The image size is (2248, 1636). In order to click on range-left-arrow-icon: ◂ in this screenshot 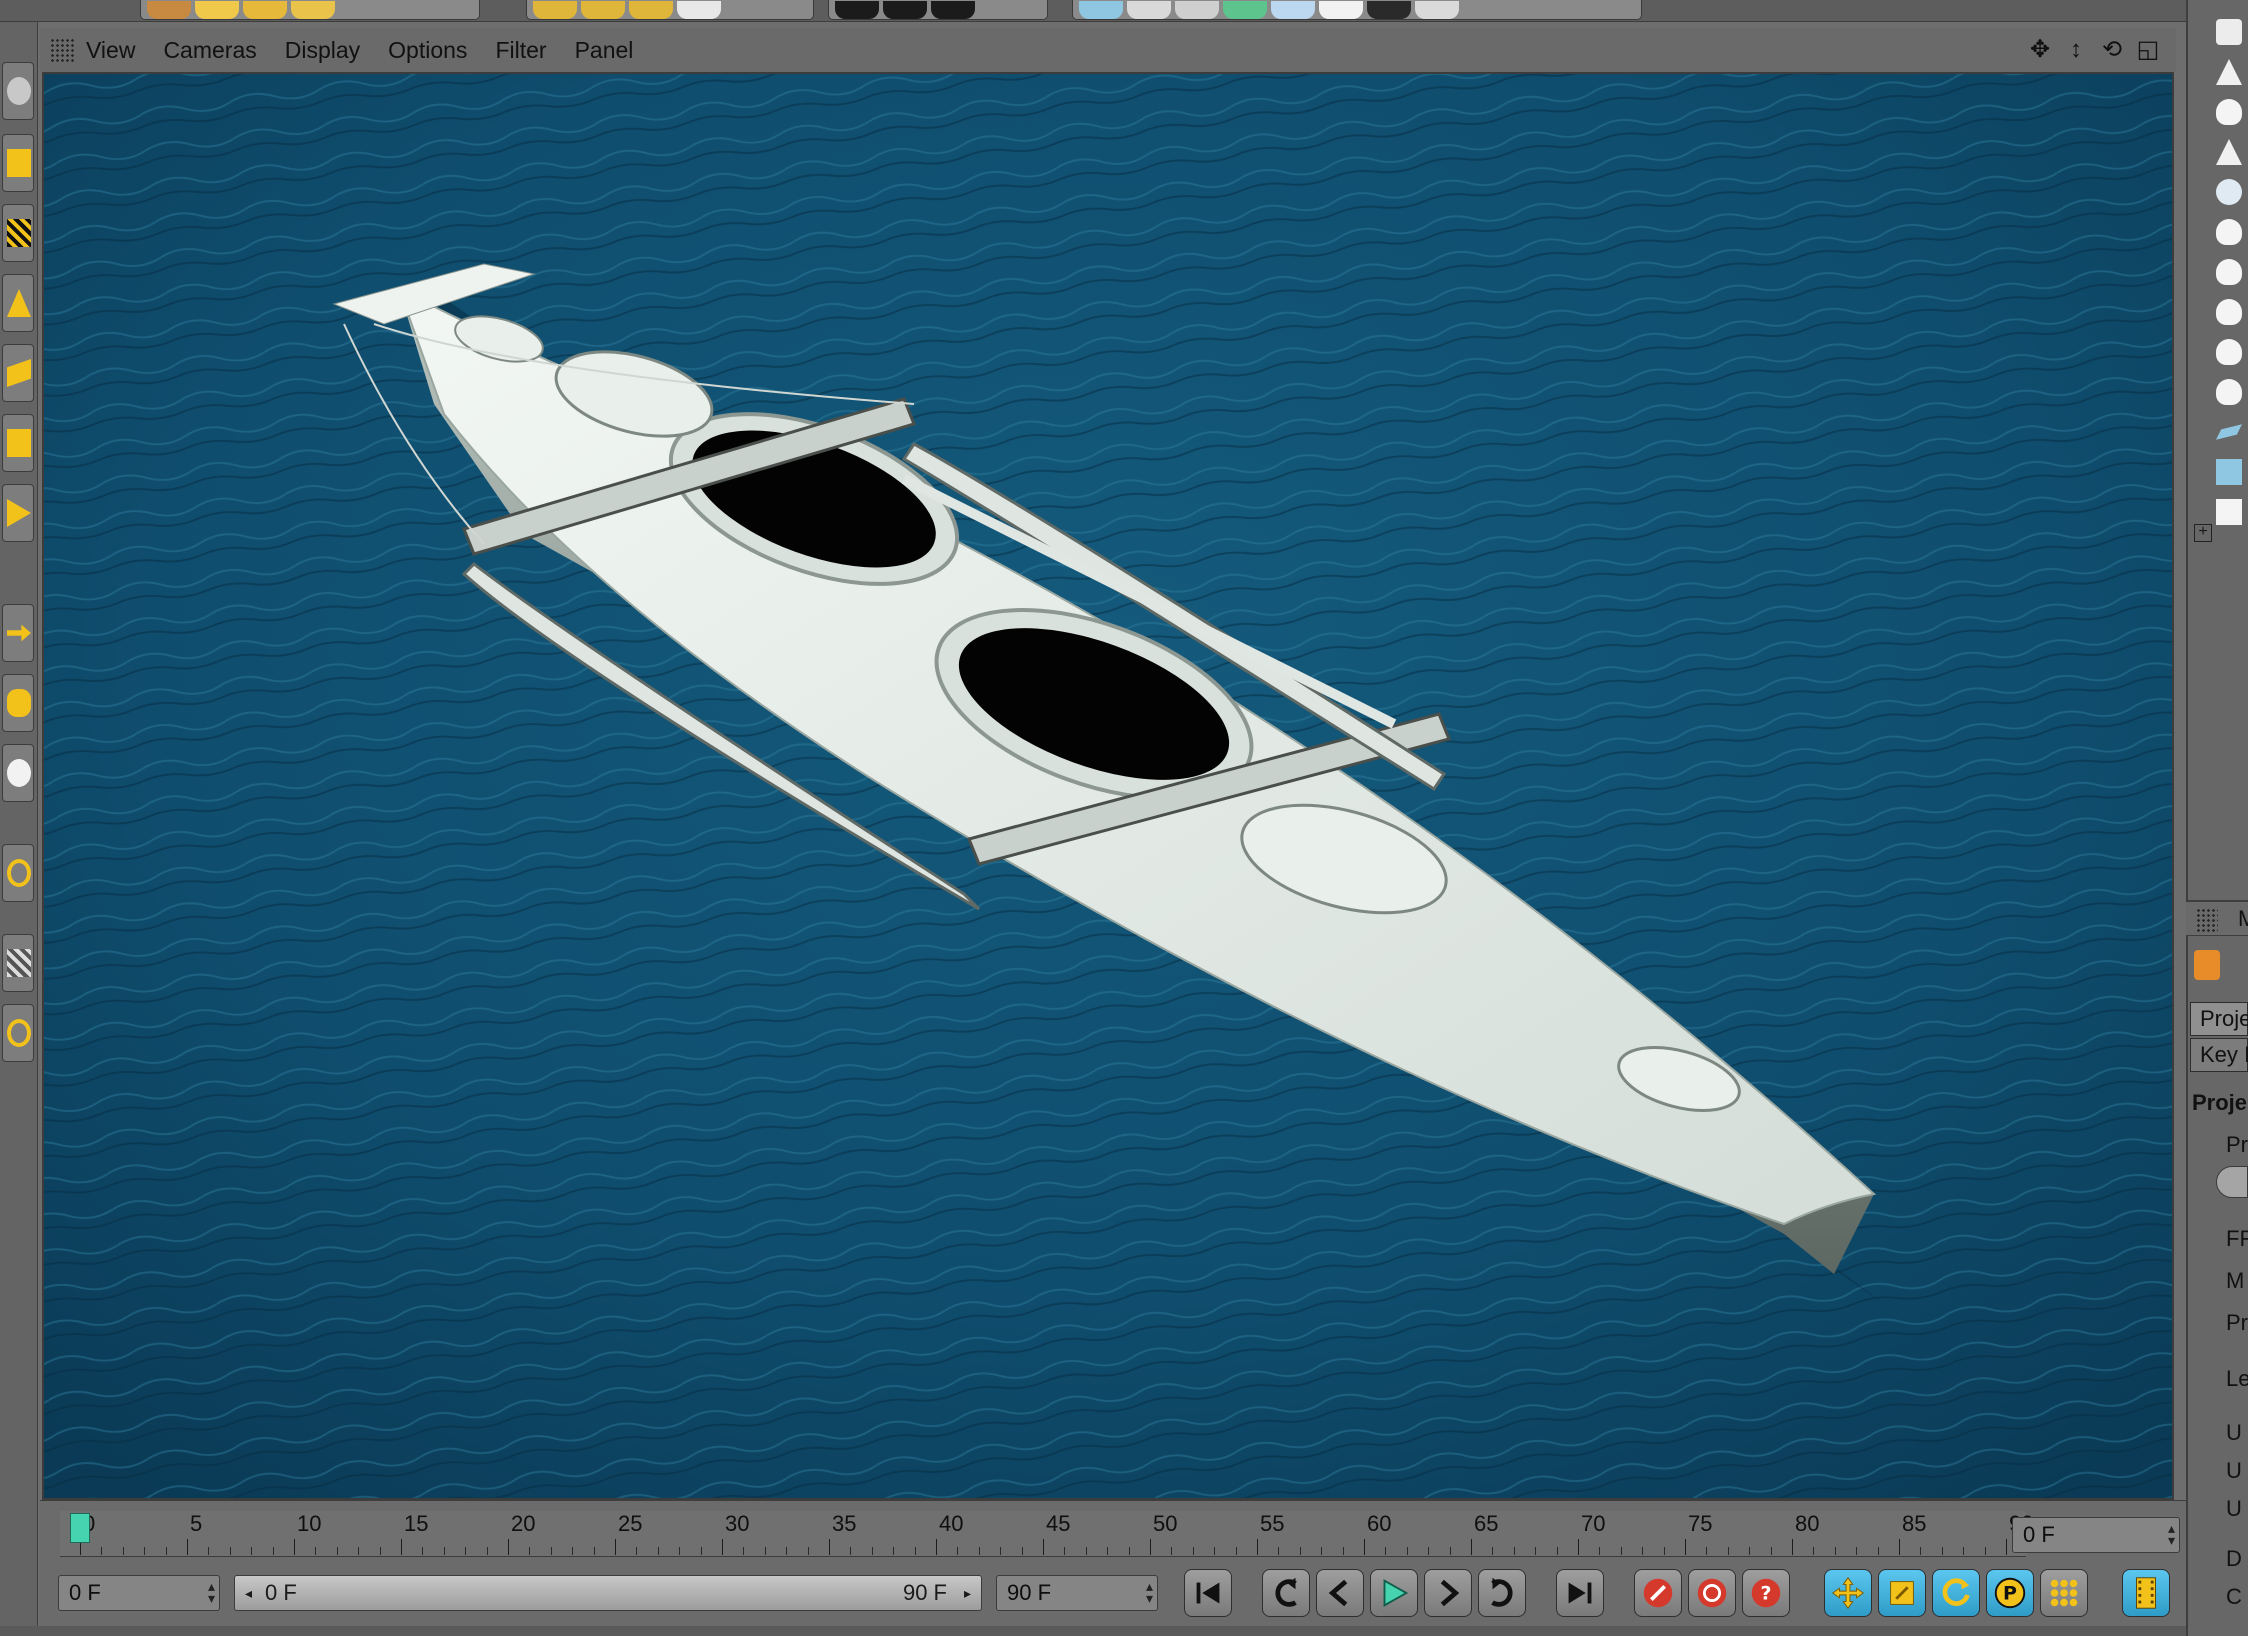, I will do `click(248, 1593)`.